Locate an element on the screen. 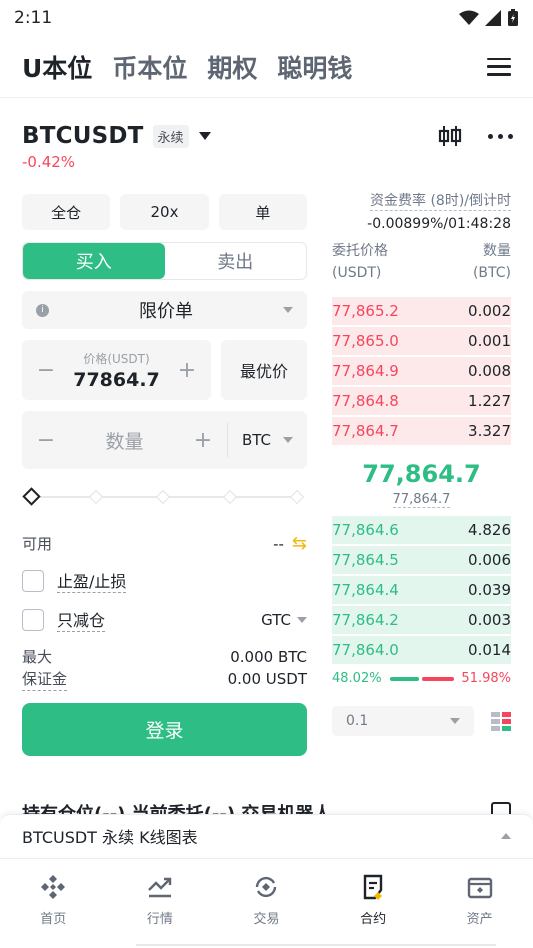 The width and height of the screenshot is (533, 948). leverage-button: 20x is located at coordinates (164, 212).